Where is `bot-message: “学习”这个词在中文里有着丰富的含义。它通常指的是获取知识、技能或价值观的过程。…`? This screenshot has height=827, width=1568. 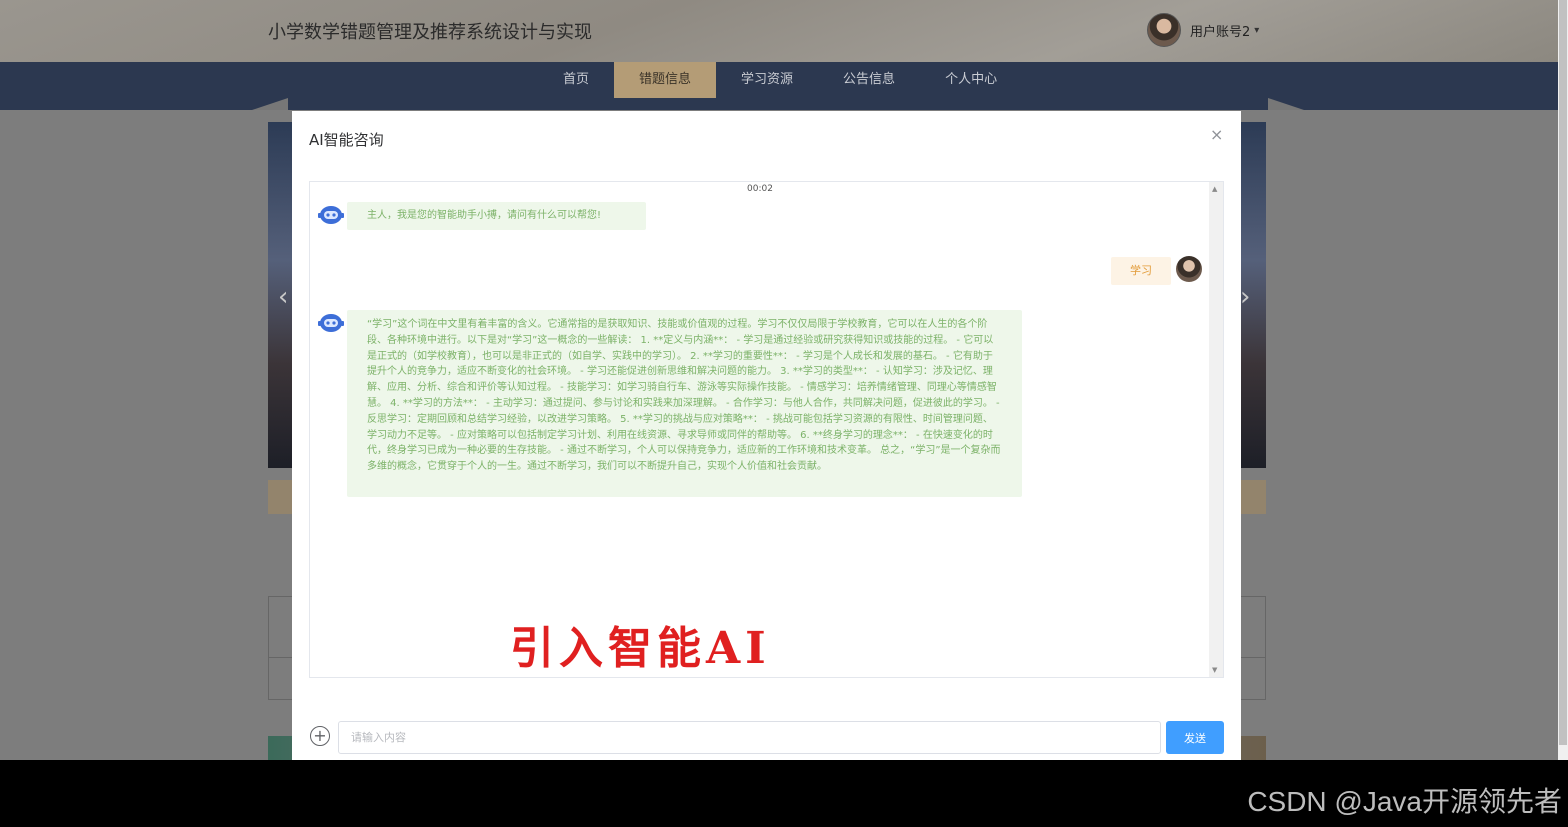 bot-message: “学习”这个词在中文里有着丰富的含义。它通常指的是获取知识、技能或价值观的过程。… is located at coordinates (684, 403).